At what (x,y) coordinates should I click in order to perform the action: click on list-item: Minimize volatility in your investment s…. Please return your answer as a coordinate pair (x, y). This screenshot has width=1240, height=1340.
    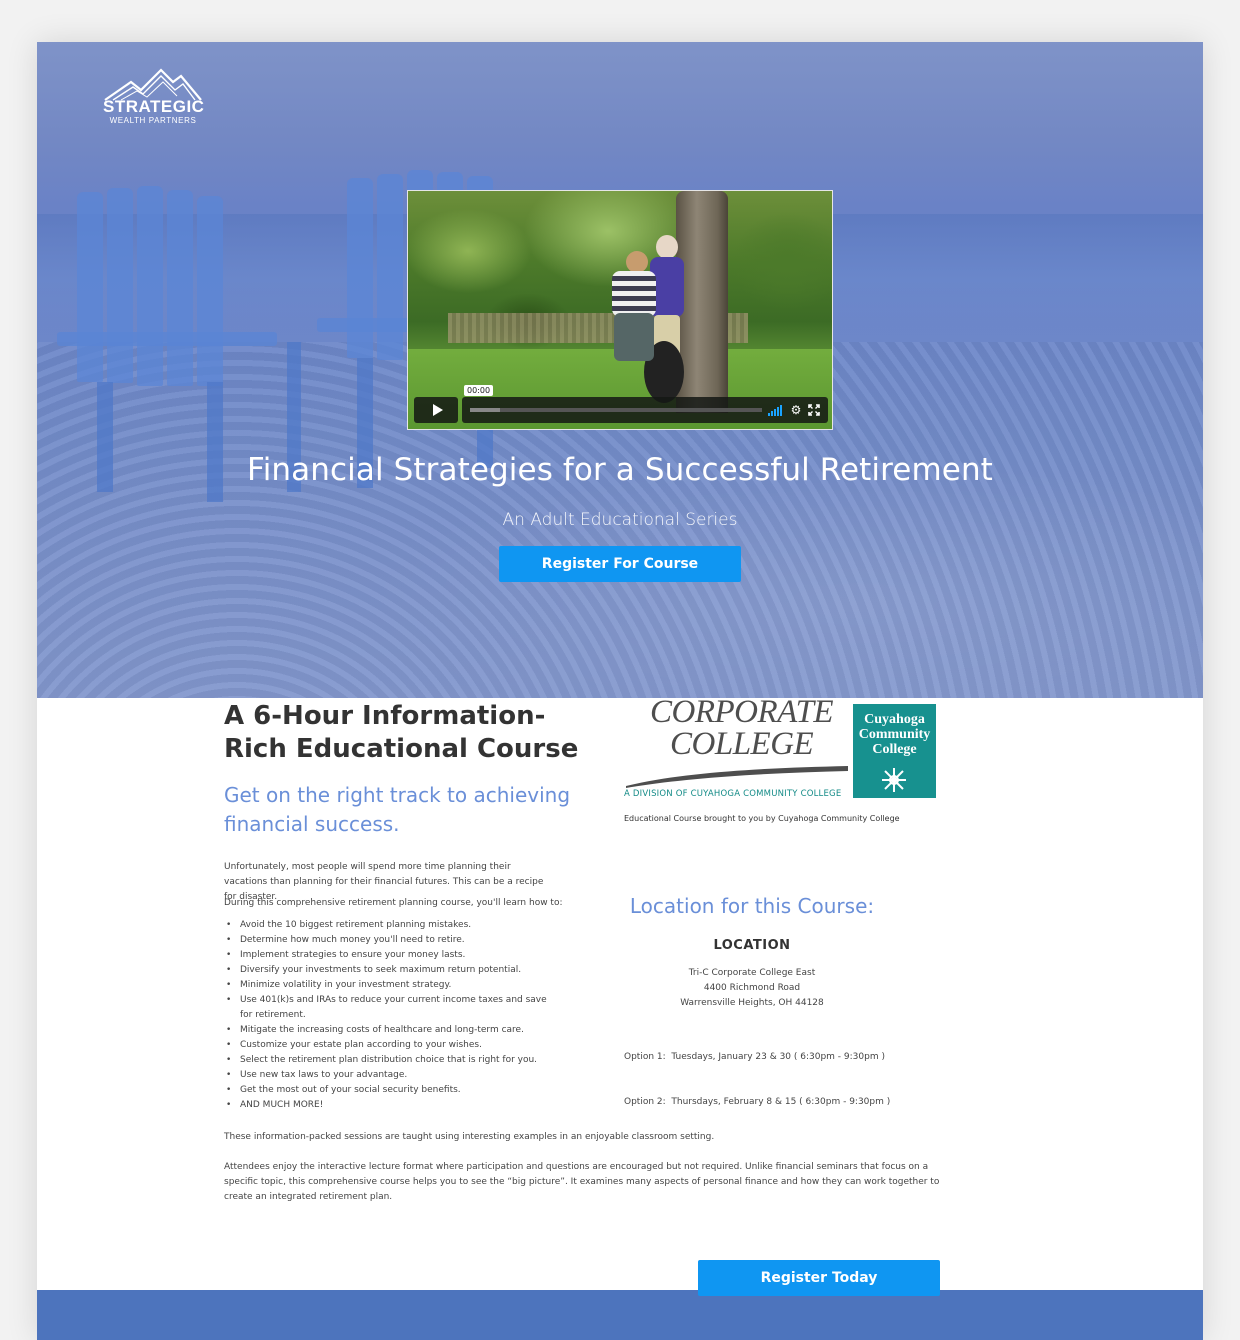
    Looking at the image, I should click on (389, 985).